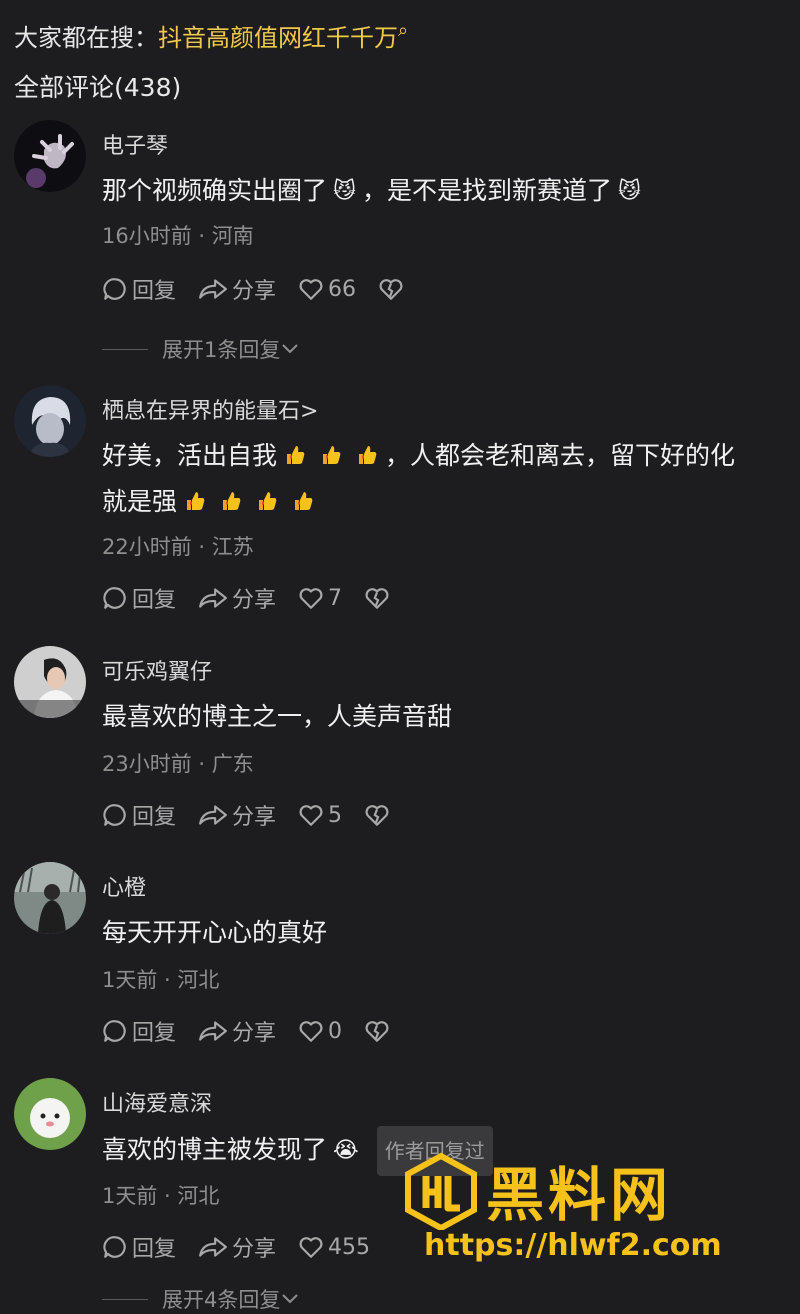  Describe the element at coordinates (157, 1102) in the screenshot. I see `username: 山海爱意深` at that location.